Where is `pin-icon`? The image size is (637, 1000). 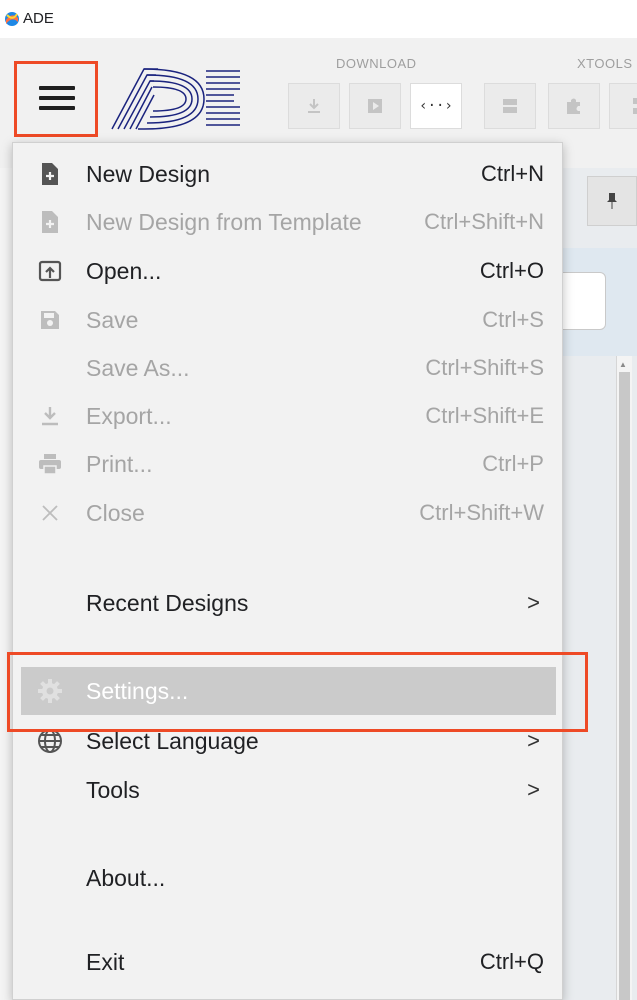 pin-icon is located at coordinates (612, 201).